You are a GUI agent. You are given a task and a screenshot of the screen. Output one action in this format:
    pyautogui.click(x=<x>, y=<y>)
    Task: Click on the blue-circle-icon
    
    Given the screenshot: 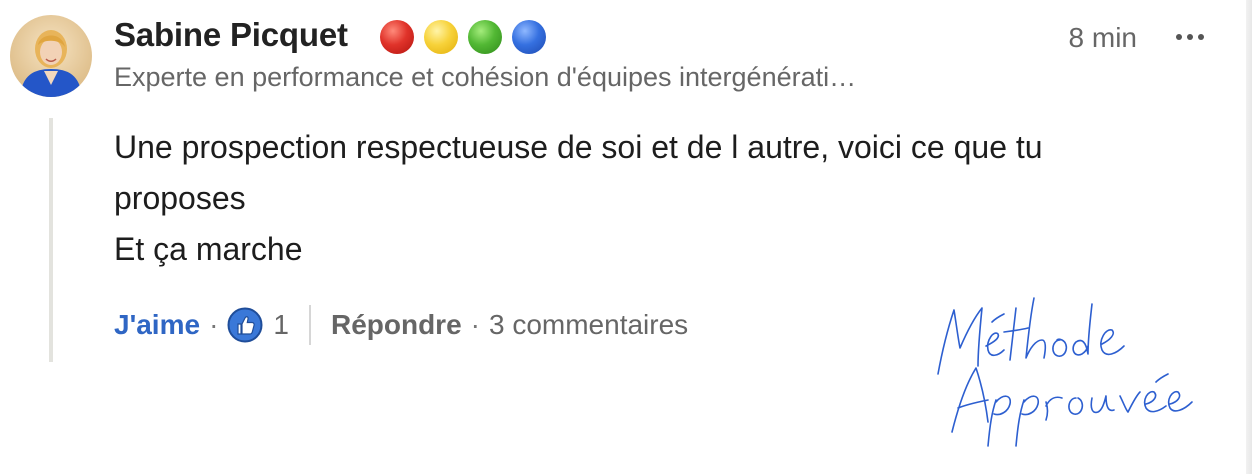 What is the action you would take?
    pyautogui.click(x=529, y=37)
    